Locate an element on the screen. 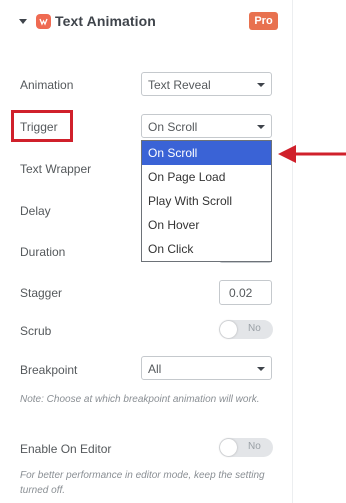 This screenshot has height=503, width=346. enable-on-editor-label: Enable On Editor is located at coordinates (66, 449).